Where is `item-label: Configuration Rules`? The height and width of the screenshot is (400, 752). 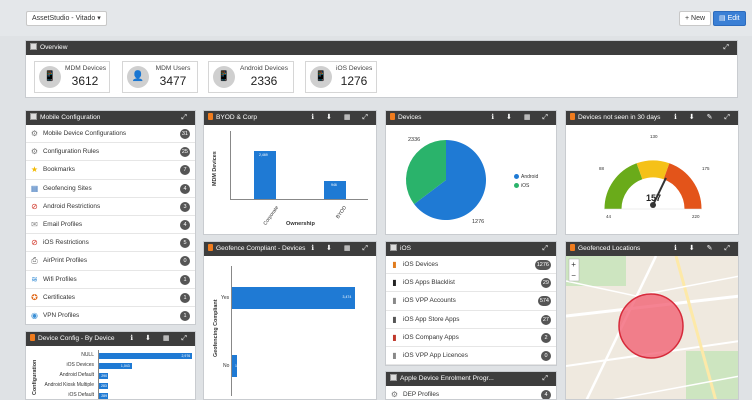
item-label: Configuration Rules is located at coordinates (71, 152).